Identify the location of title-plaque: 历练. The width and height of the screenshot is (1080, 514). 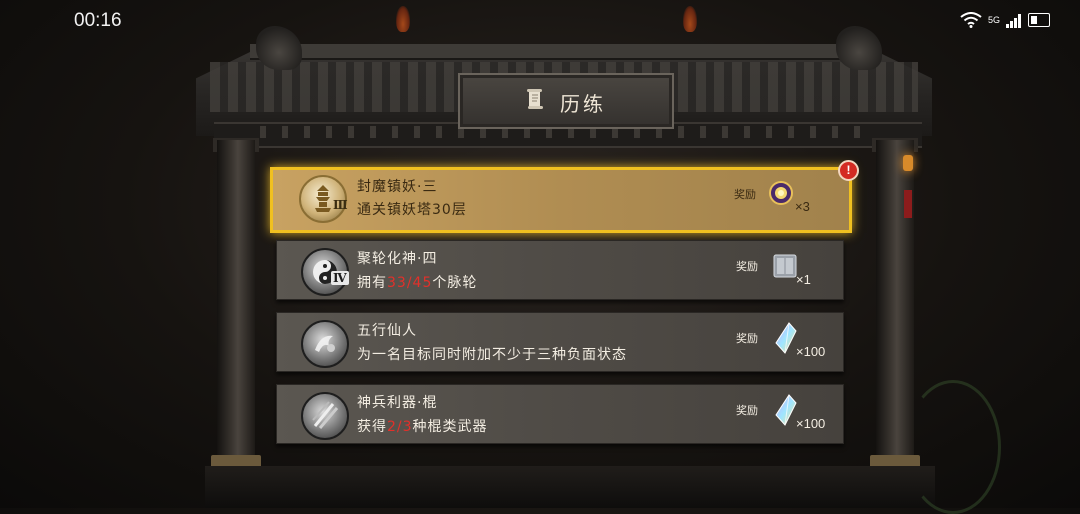
(566, 101).